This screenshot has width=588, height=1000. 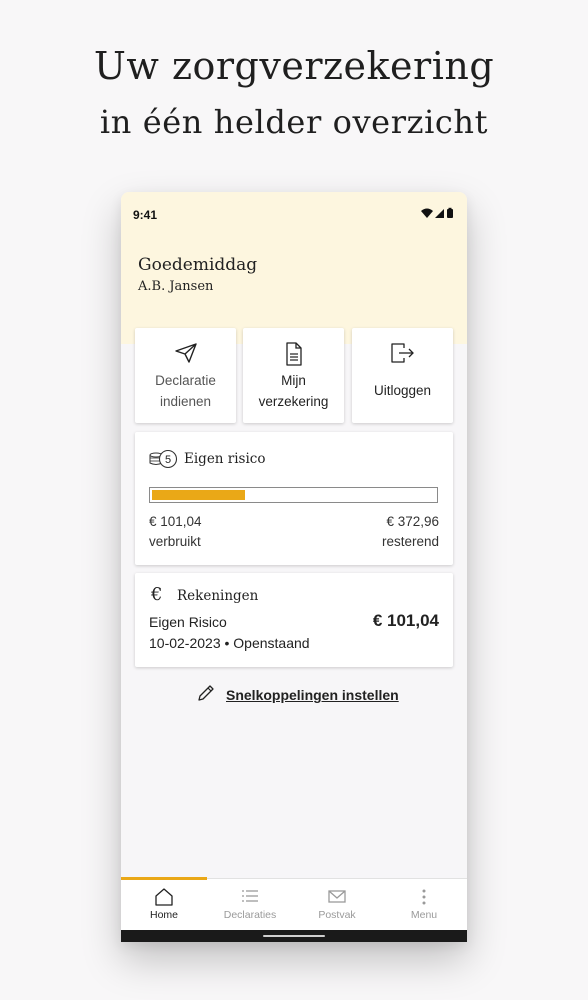 I want to click on declaratie-indienen-button: Declaratie indienen, so click(x=185, y=375).